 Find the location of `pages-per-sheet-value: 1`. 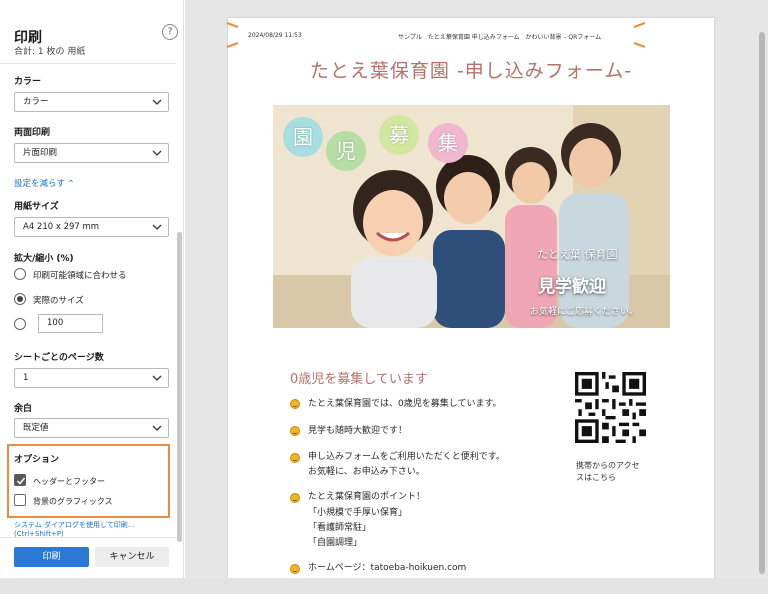

pages-per-sheet-value: 1 is located at coordinates (26, 378).